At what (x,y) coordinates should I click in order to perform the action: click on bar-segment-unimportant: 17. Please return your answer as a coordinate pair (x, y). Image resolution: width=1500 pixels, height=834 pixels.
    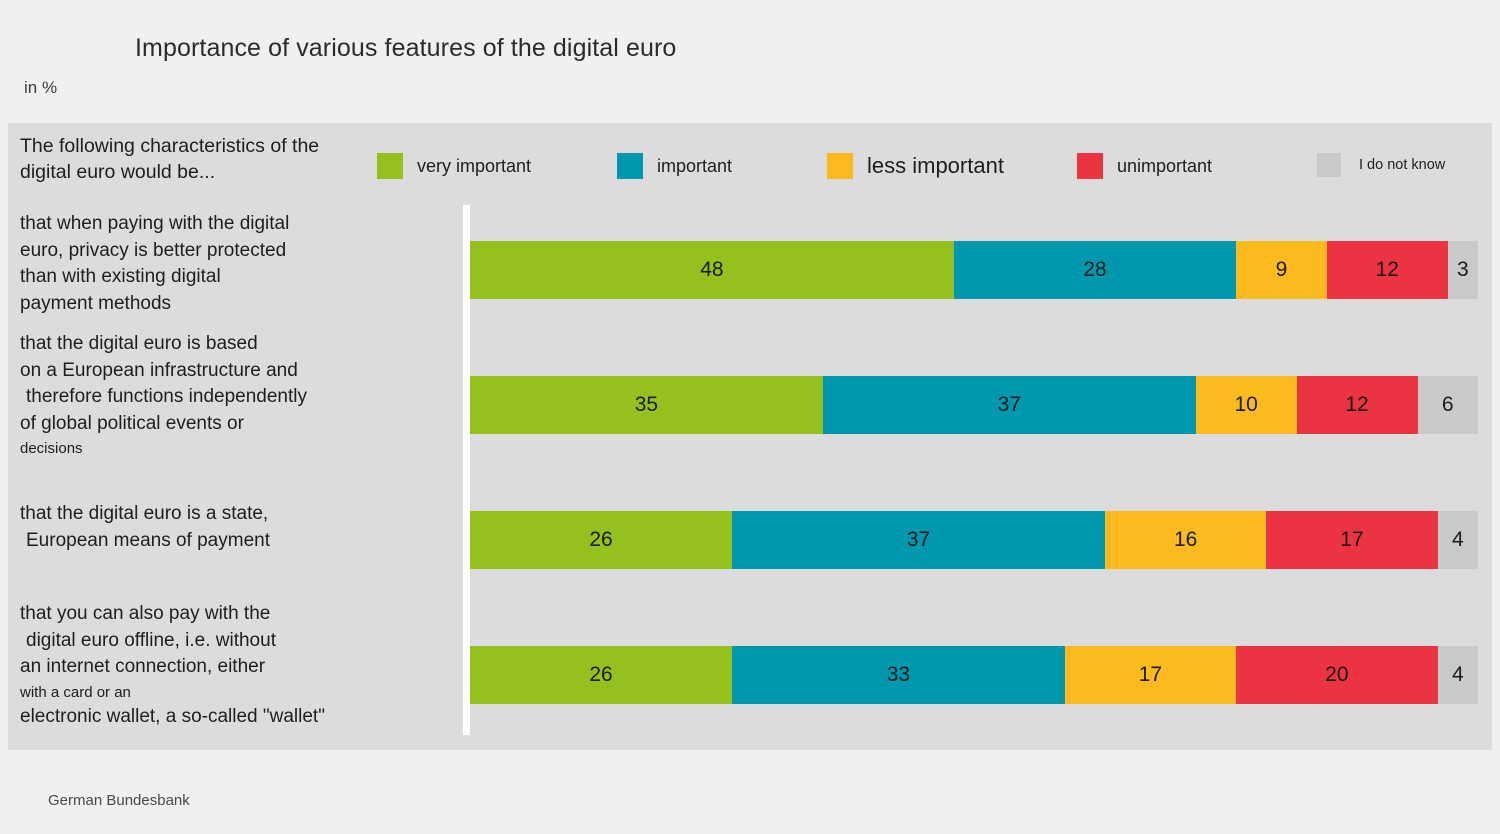
    Looking at the image, I should click on (1352, 540).